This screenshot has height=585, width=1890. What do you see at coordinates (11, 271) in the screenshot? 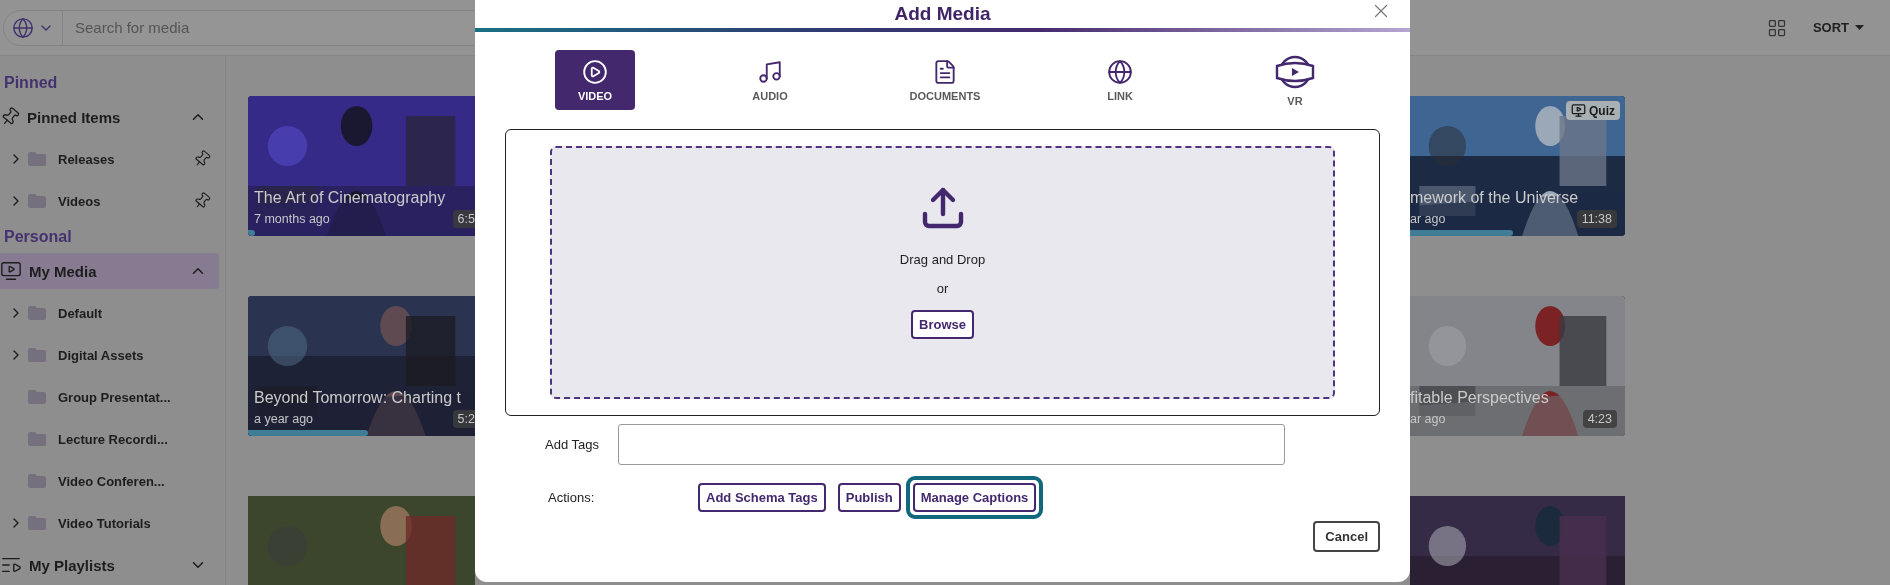
I see `media-icon` at bounding box center [11, 271].